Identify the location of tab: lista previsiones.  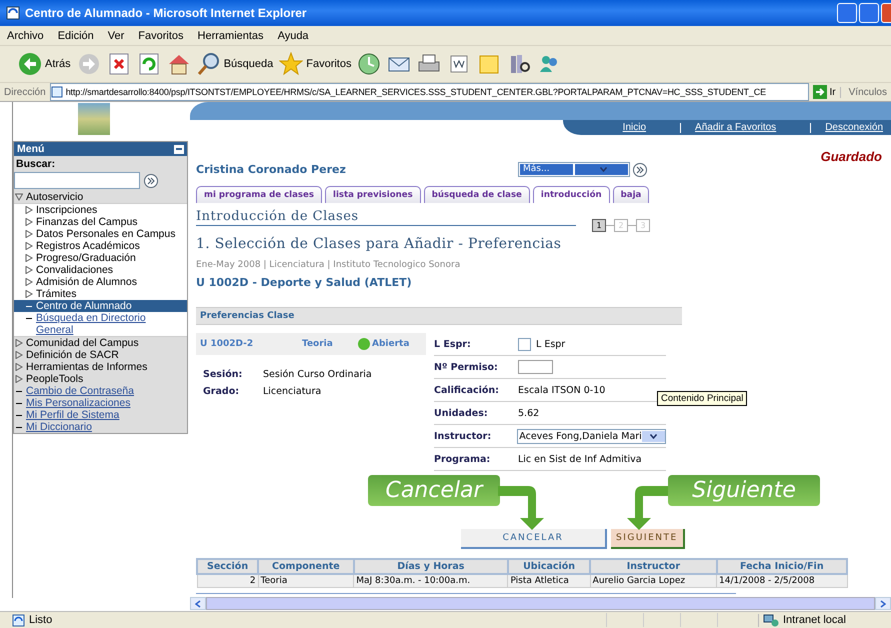
(373, 194).